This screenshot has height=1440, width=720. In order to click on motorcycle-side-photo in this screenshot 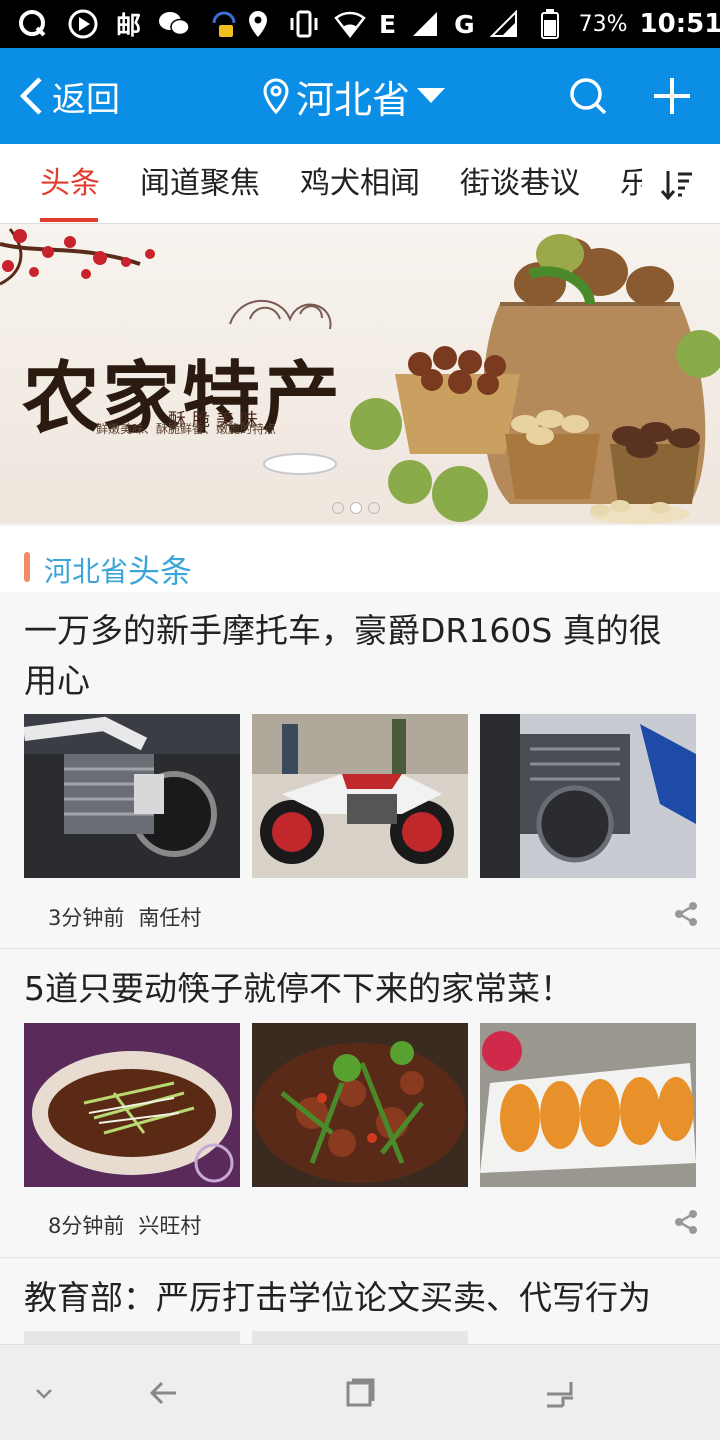, I will do `click(588, 796)`.